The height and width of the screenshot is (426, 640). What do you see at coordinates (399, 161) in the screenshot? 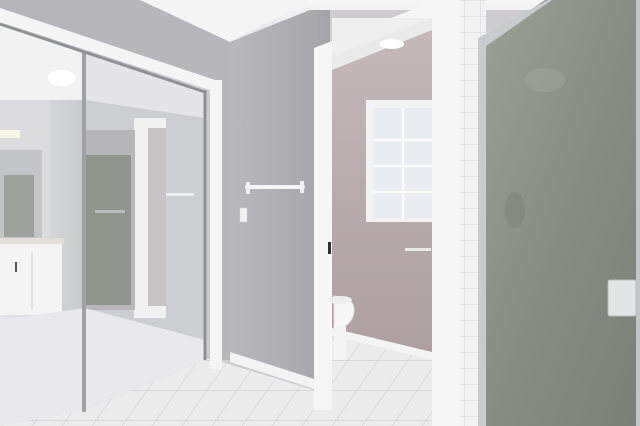
I see `toilet-room-window` at bounding box center [399, 161].